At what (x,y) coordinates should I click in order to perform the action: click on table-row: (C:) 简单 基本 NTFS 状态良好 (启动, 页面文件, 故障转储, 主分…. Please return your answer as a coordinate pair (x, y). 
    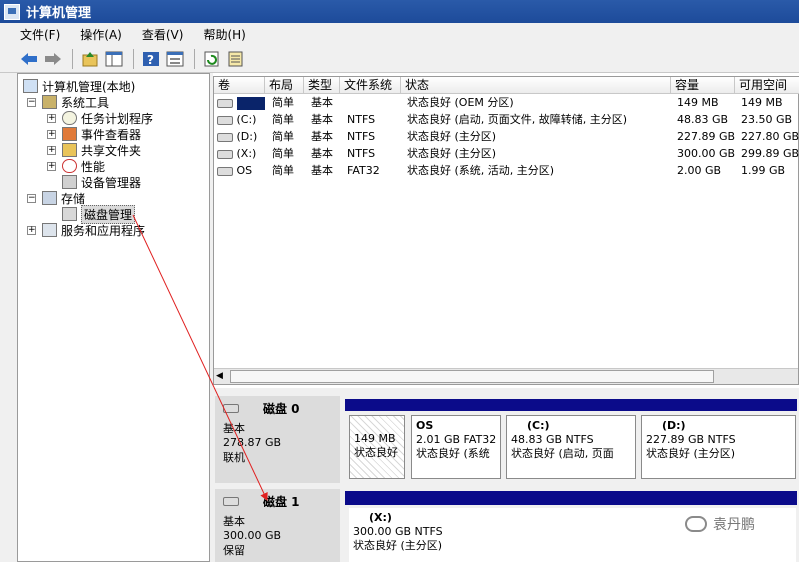
    Looking at the image, I should click on (506, 119).